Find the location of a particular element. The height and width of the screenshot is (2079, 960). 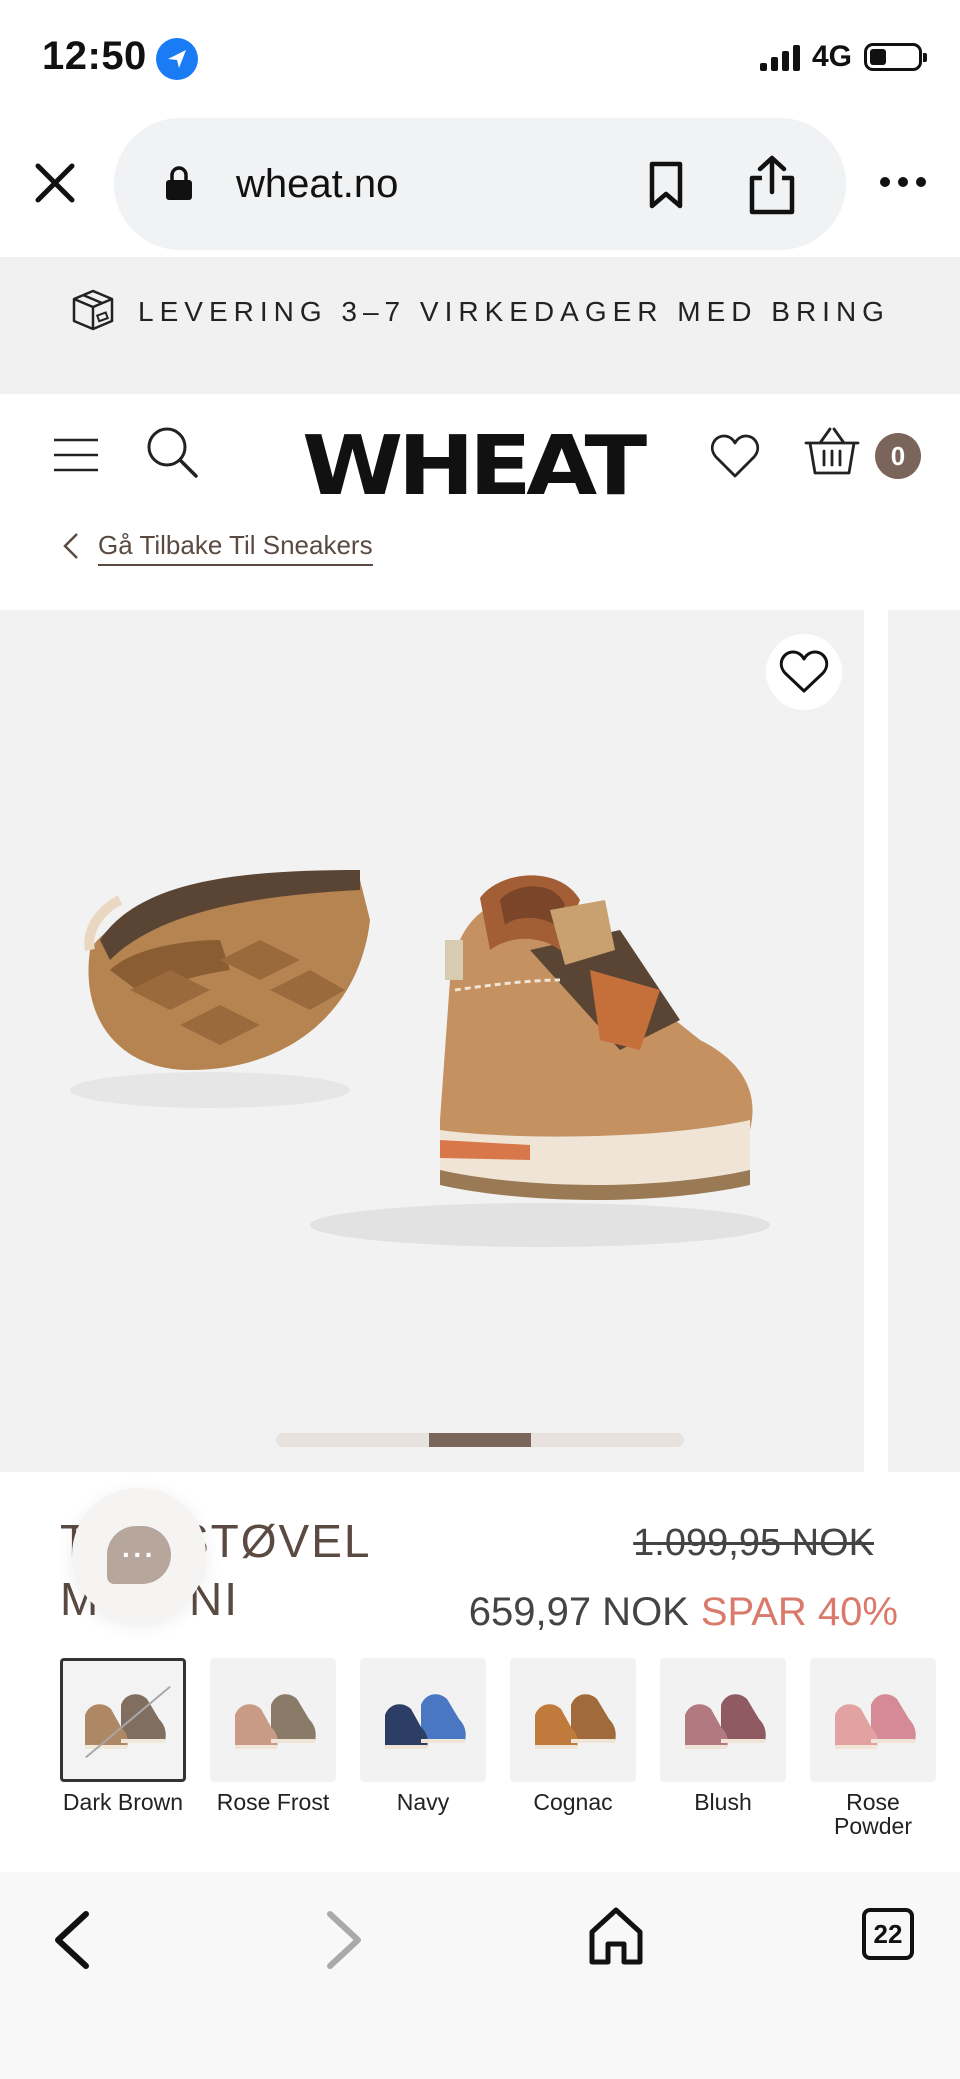

url-text: wheat.no is located at coordinates (317, 184).